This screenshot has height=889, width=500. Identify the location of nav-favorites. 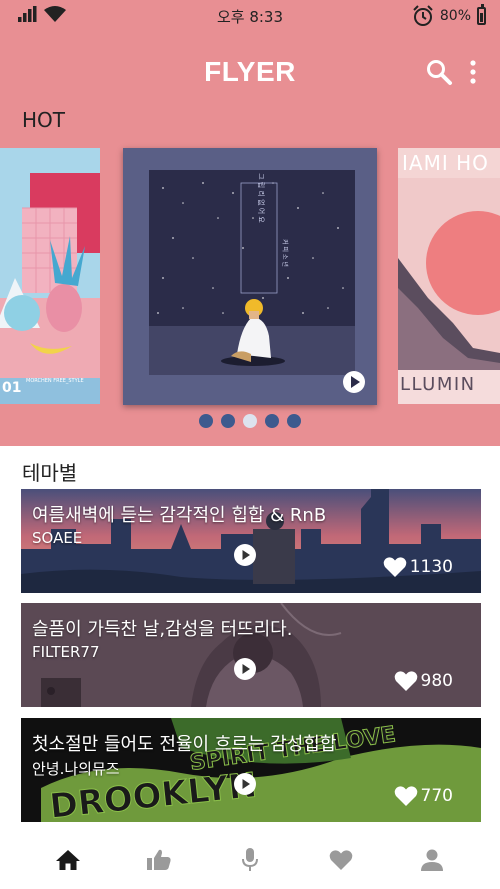
(341, 860).